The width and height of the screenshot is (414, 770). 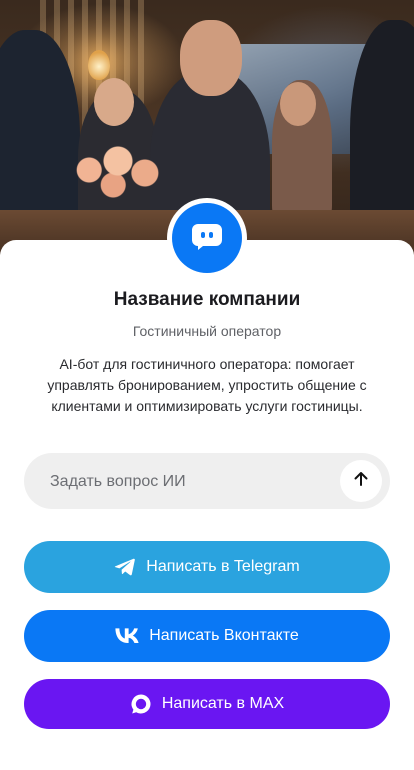 I want to click on send-button, so click(x=361, y=481).